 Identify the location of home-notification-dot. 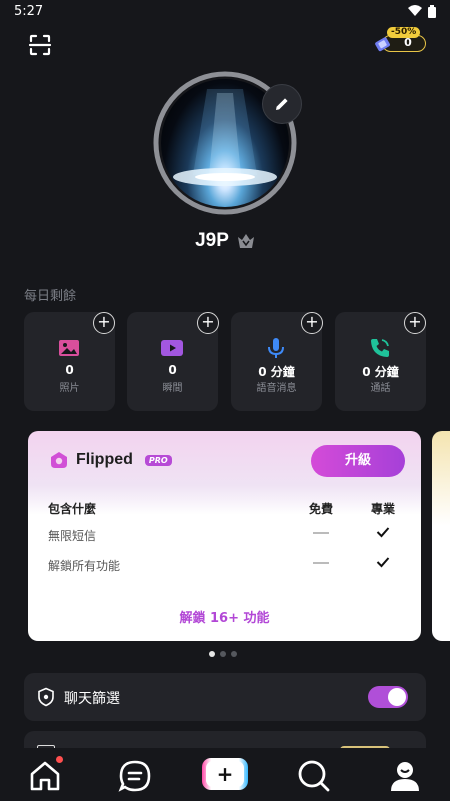
(59, 759).